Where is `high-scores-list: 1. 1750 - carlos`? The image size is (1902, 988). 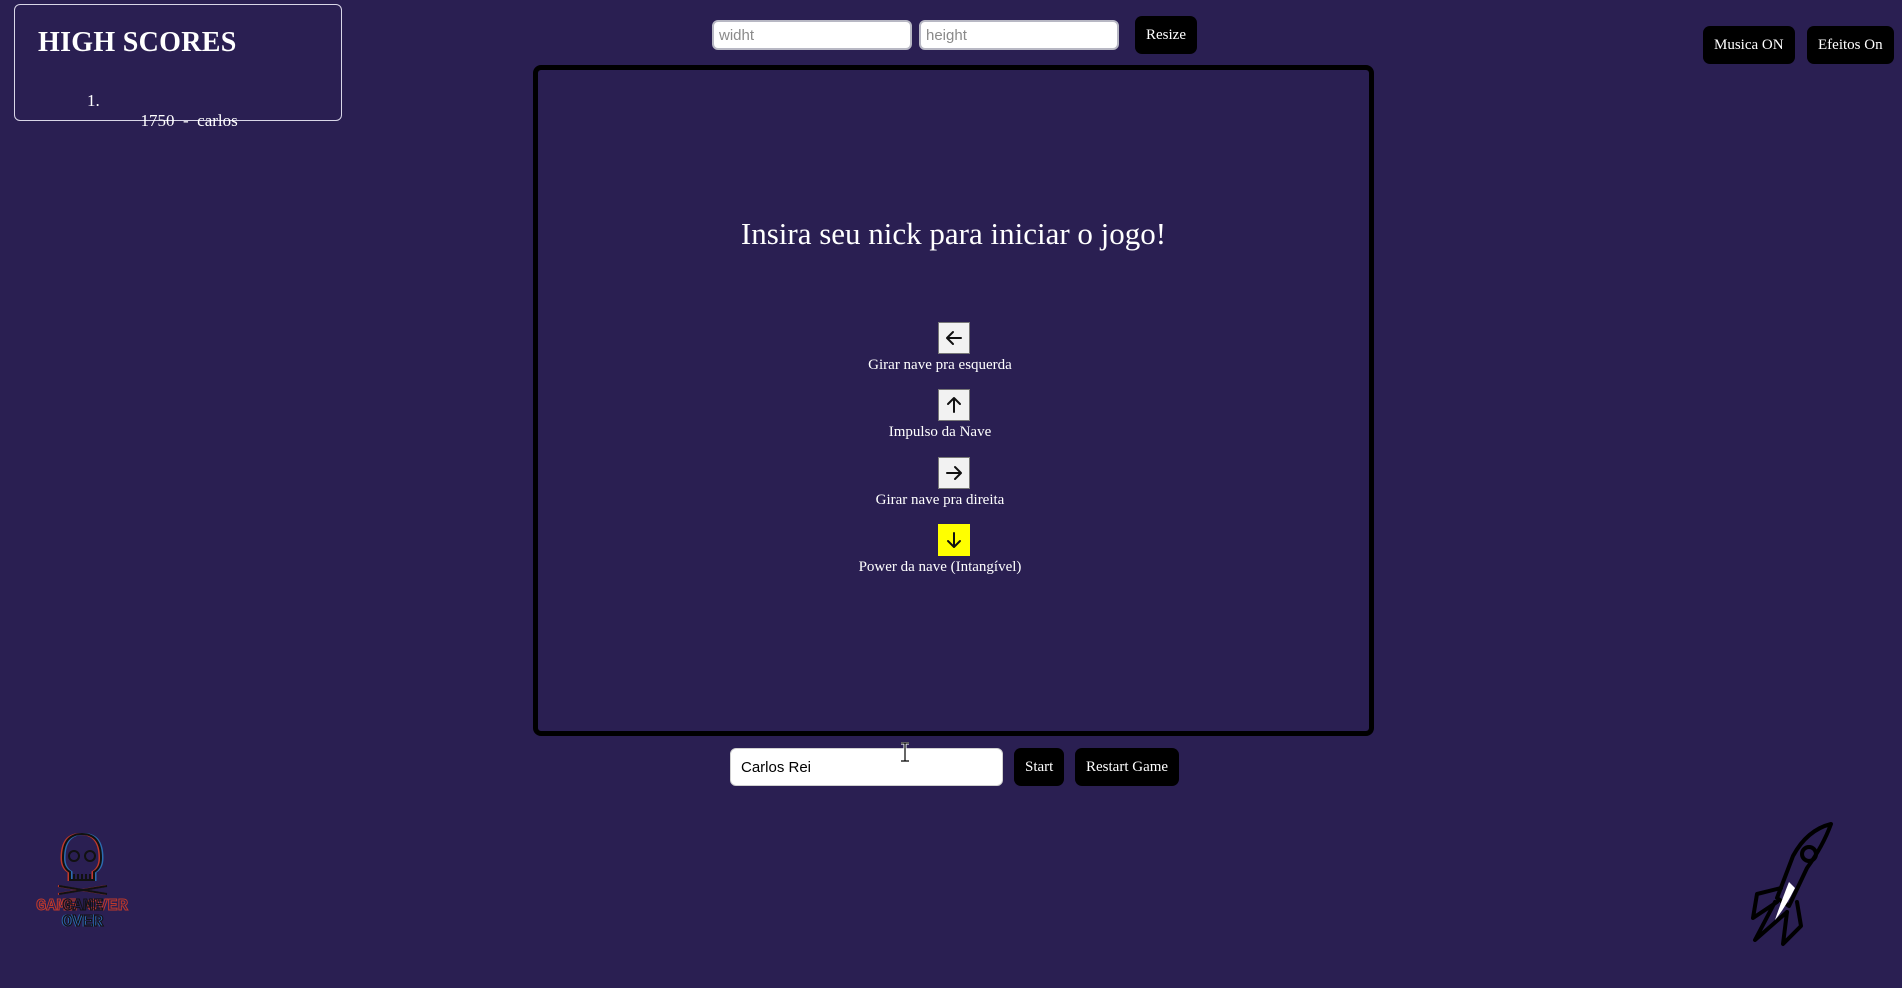 high-scores-list: 1. 1750 - carlos is located at coordinates (126, 111).